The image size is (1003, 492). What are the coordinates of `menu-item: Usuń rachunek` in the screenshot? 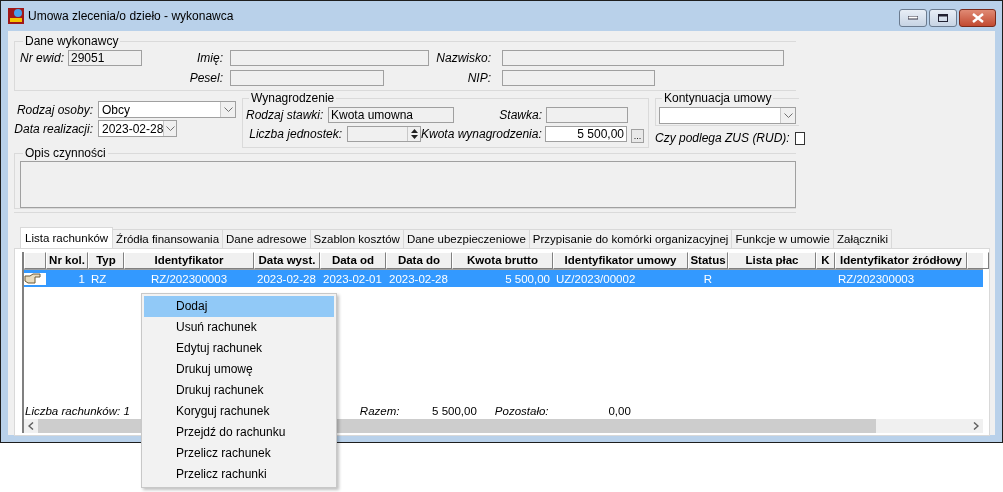 It's located at (239, 327).